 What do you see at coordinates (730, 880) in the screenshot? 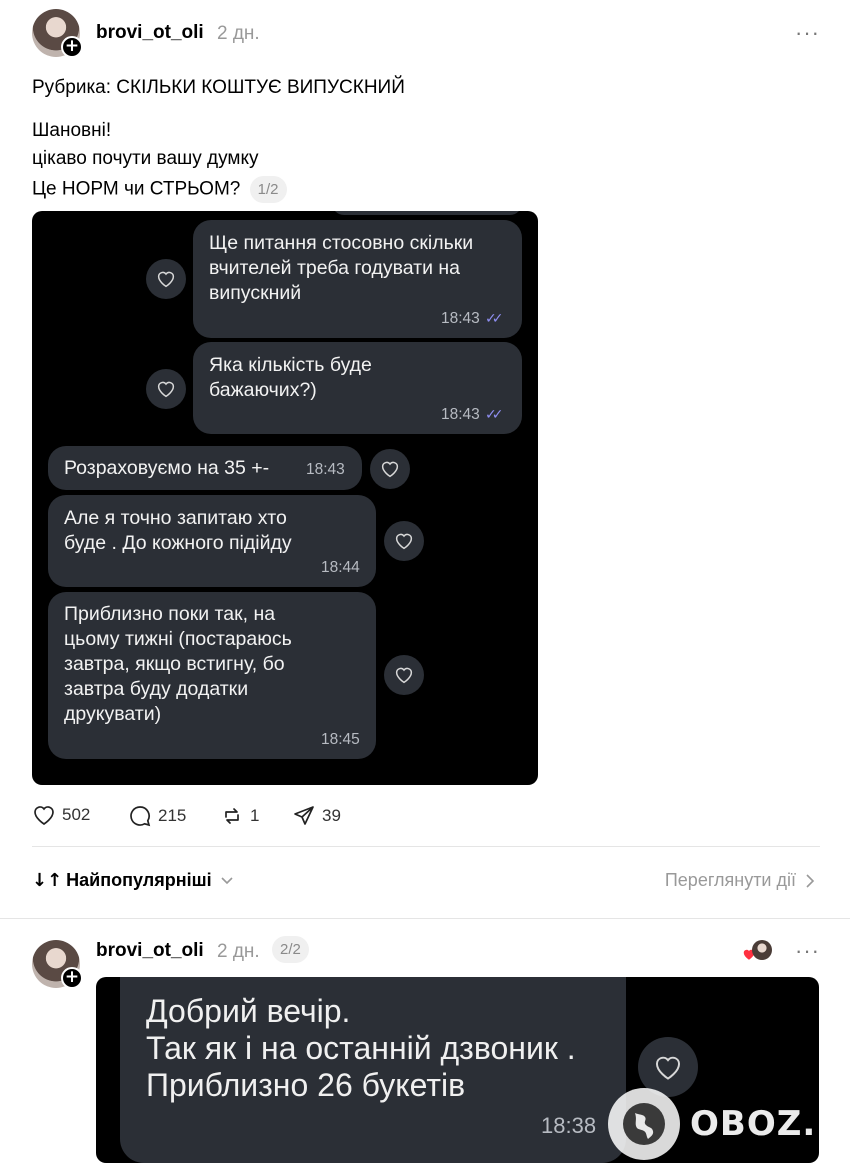
I see `view-activity-label: Переглянути дії` at bounding box center [730, 880].